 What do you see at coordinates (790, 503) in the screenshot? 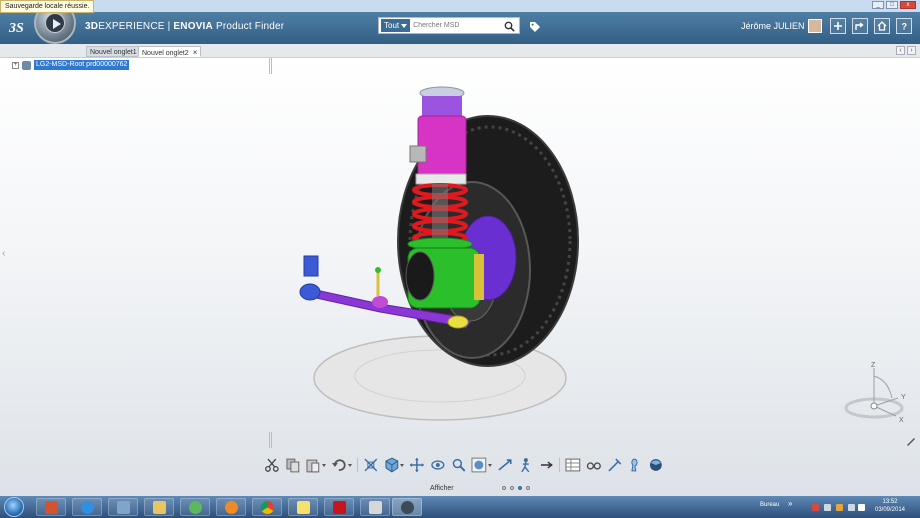
I see `tray-chevron-icon: »` at bounding box center [790, 503].